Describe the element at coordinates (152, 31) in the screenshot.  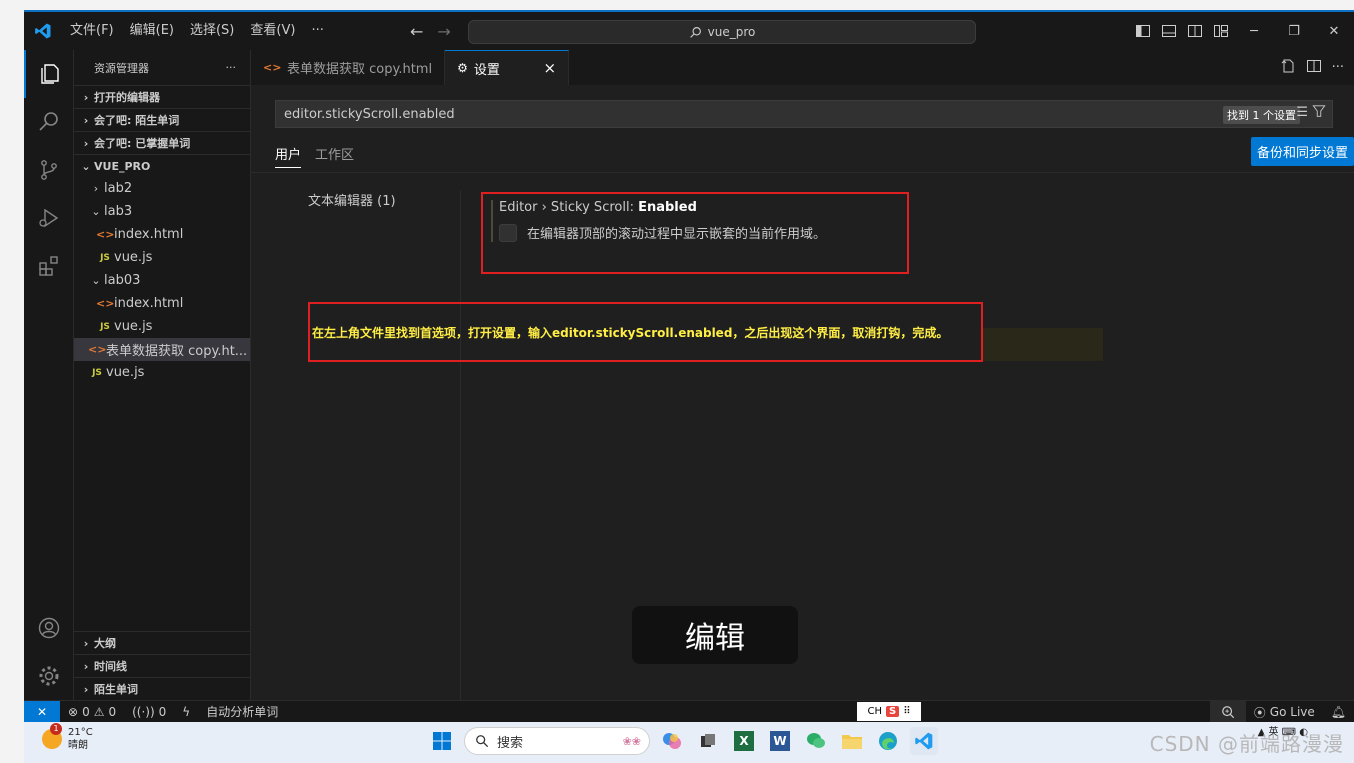
I see `menu-edit: 编辑(E)` at that location.